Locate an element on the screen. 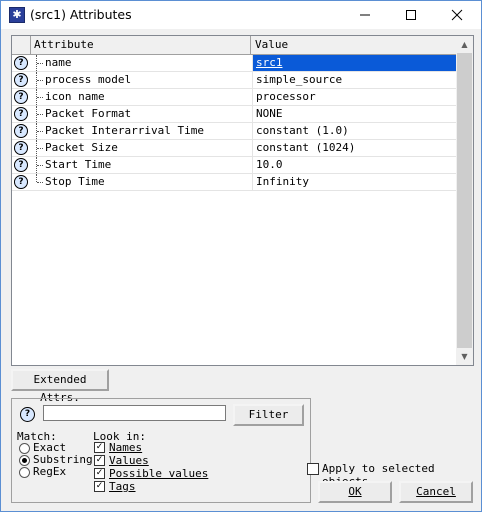 The image size is (482, 512). attribute-name: Stop Time is located at coordinates (75, 181).